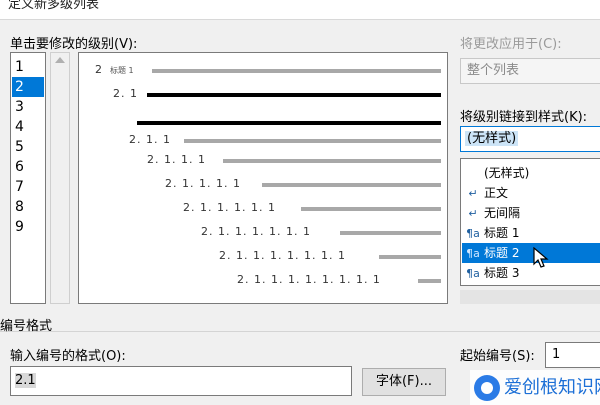 The height and width of the screenshot is (405, 600). Describe the element at coordinates (300, 331) in the screenshot. I see `section-divider` at that location.